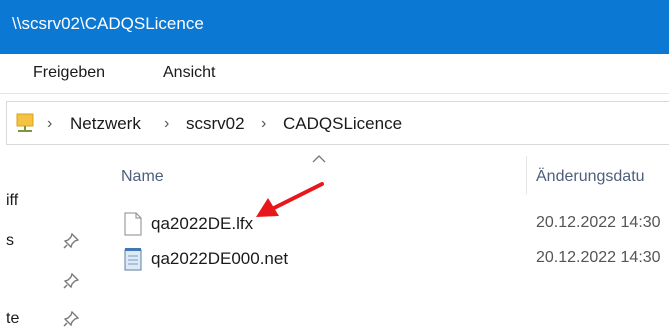 This screenshot has height=329, width=669. I want to click on file-name: qa2022DE000.net, so click(220, 258).